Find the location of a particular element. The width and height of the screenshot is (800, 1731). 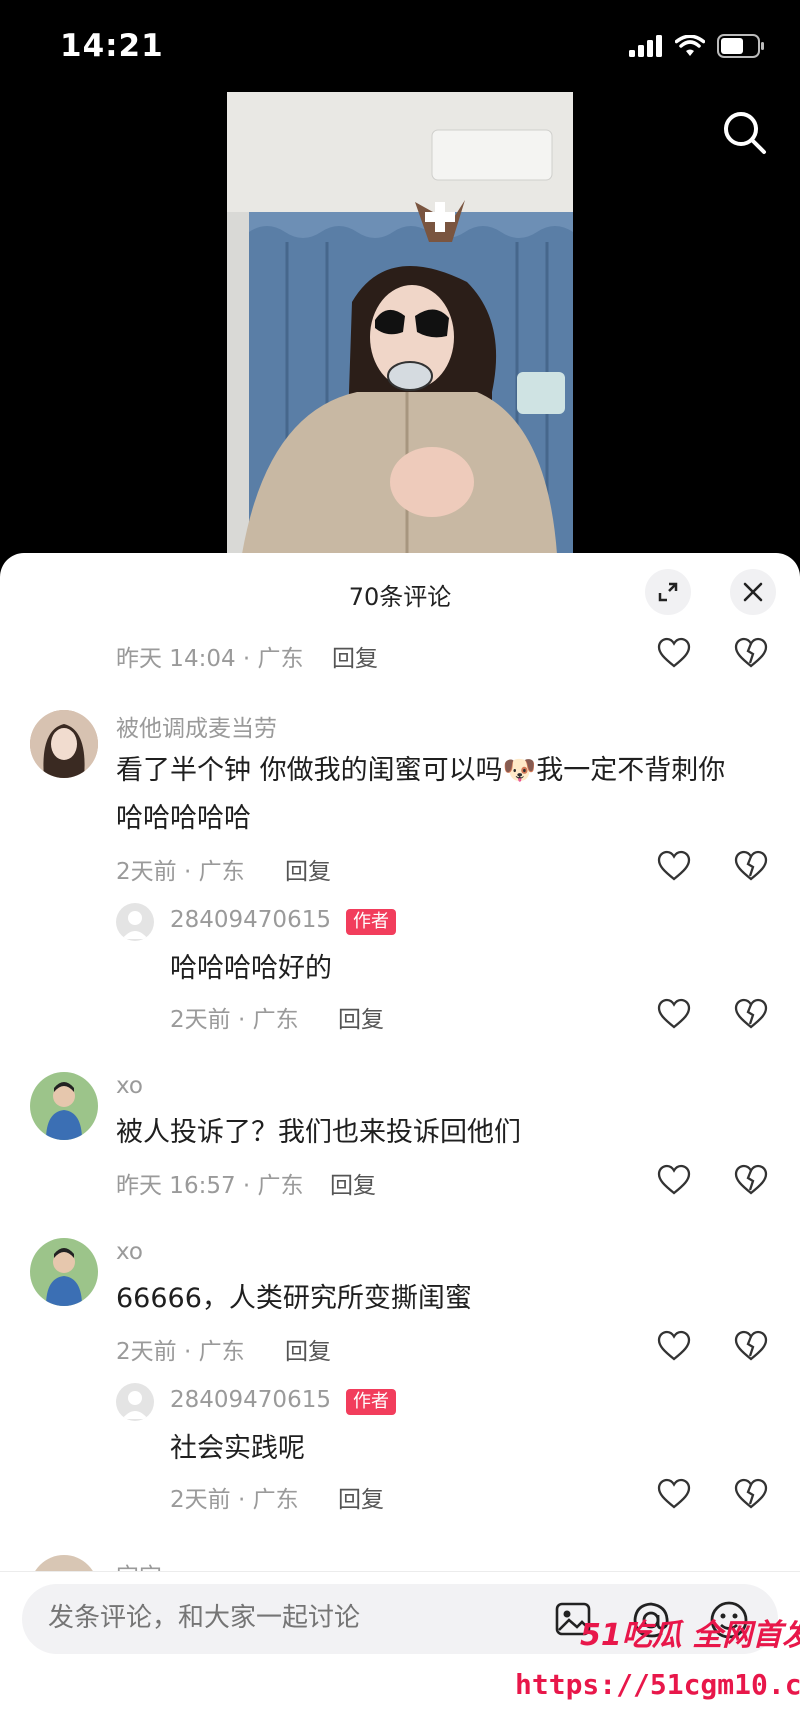

wifi-icon is located at coordinates (690, 45).